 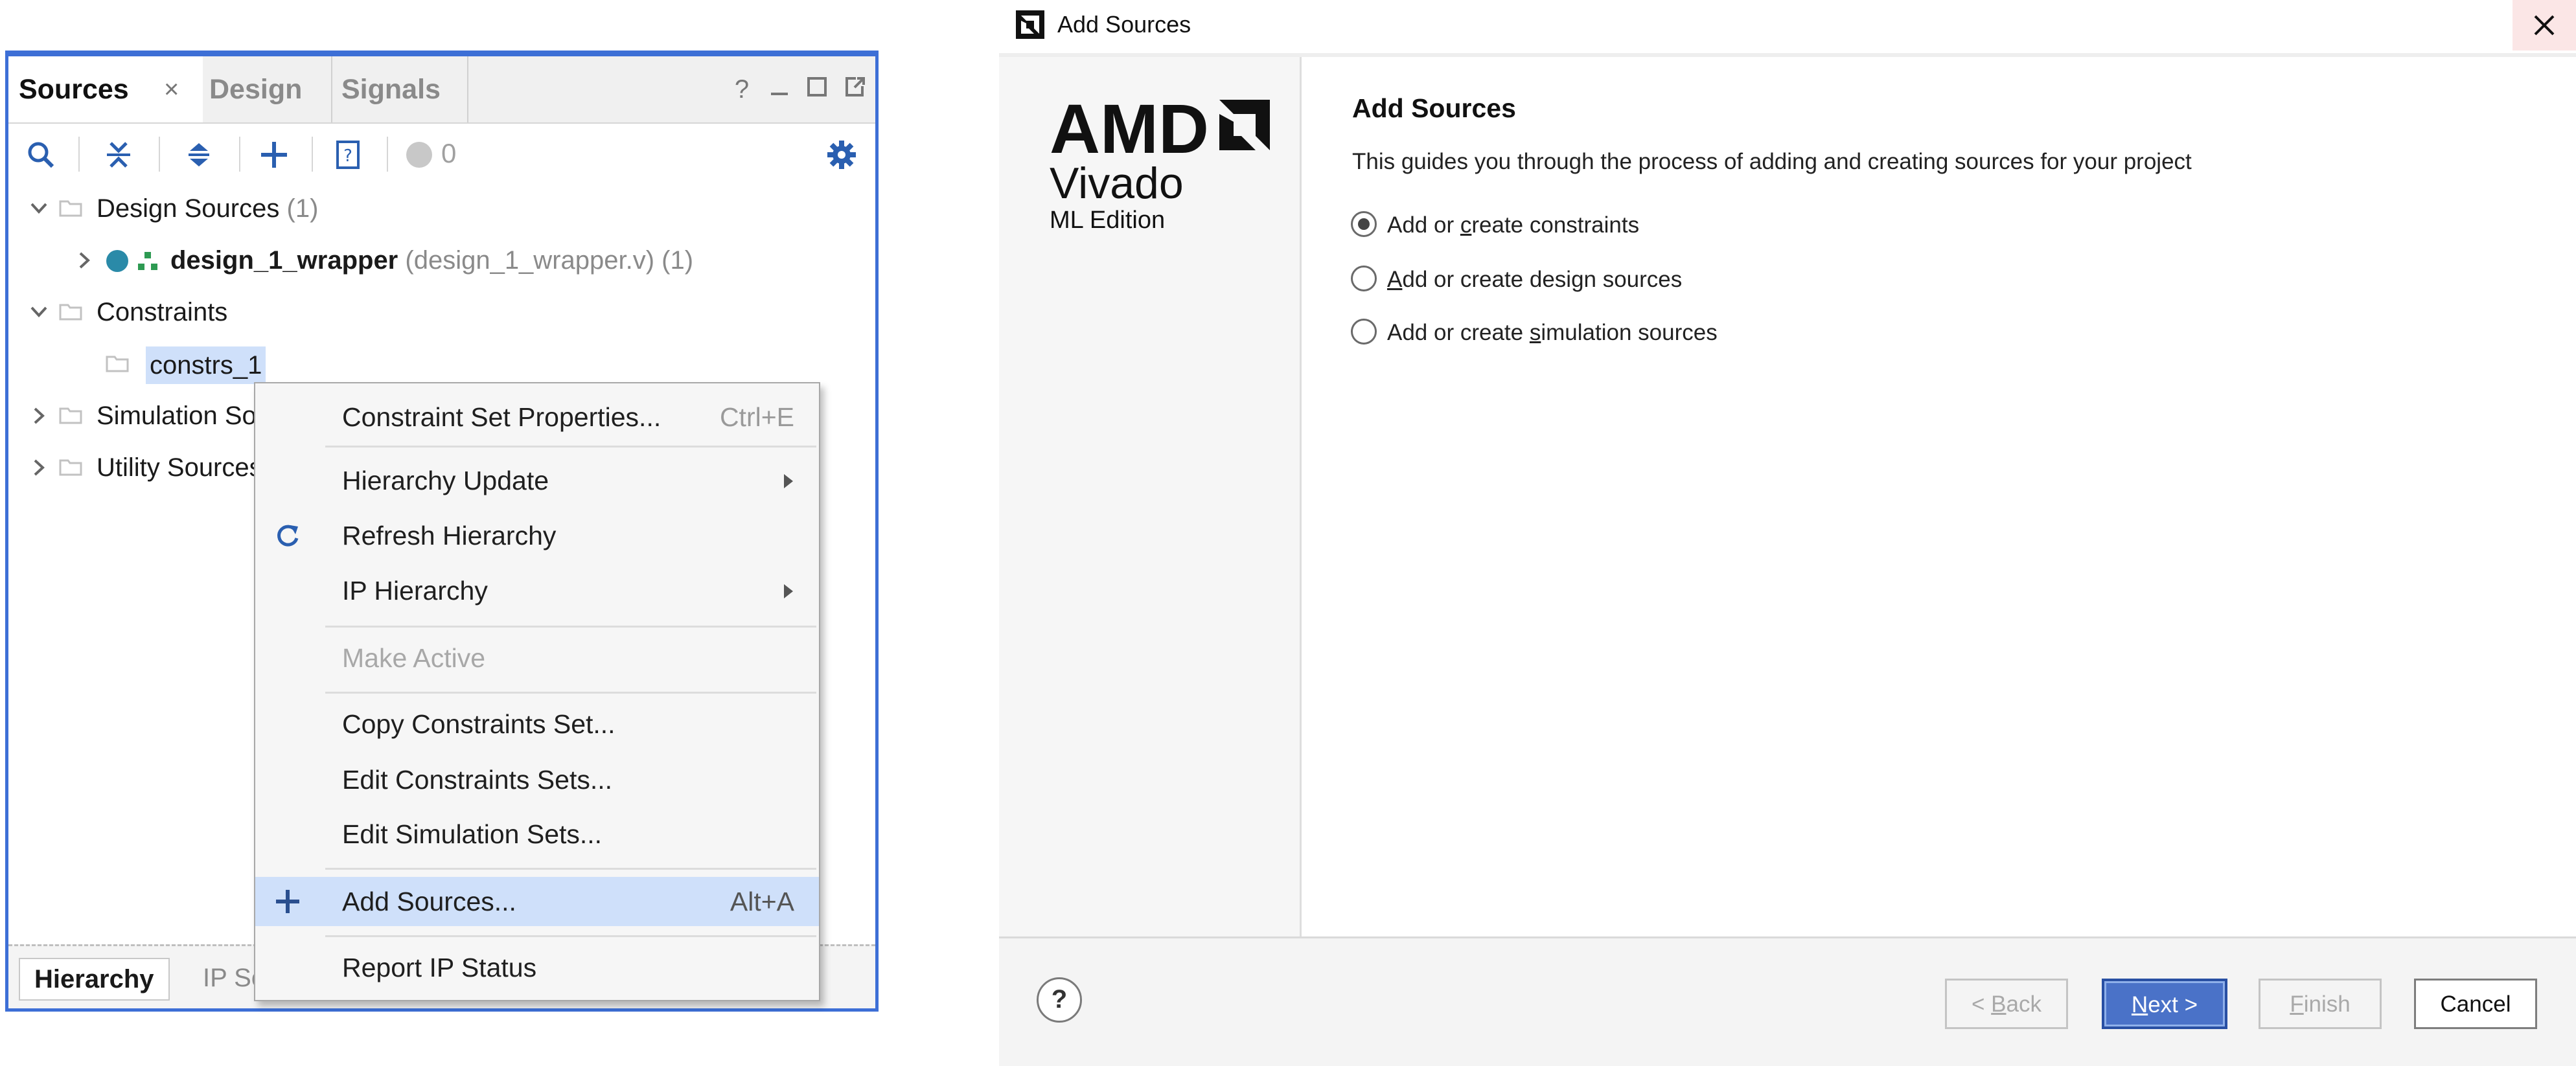 I want to click on sources-toolbar: ? 0, so click(x=441, y=154).